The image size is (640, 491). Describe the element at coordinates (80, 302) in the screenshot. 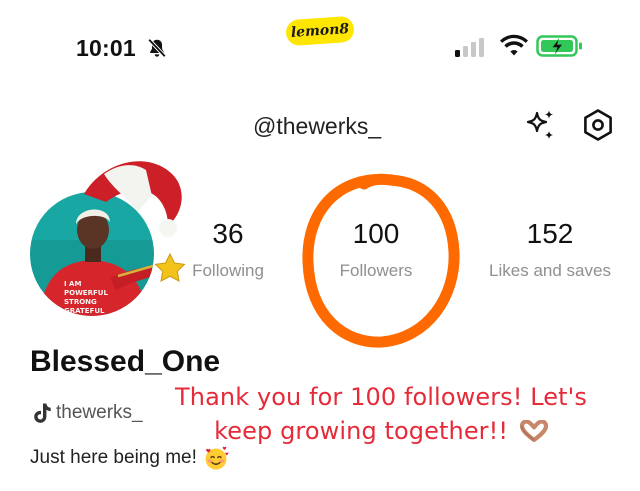

I see `svg-text: STRONG` at that location.